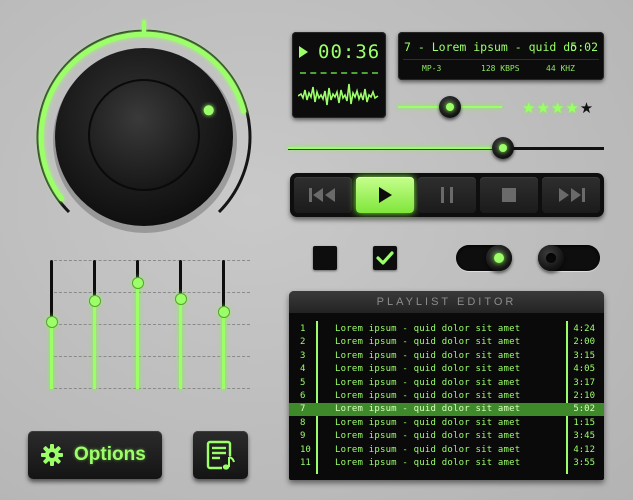 The image size is (633, 500). Describe the element at coordinates (584, 436) in the screenshot. I see `track-duration: 3:45` at that location.